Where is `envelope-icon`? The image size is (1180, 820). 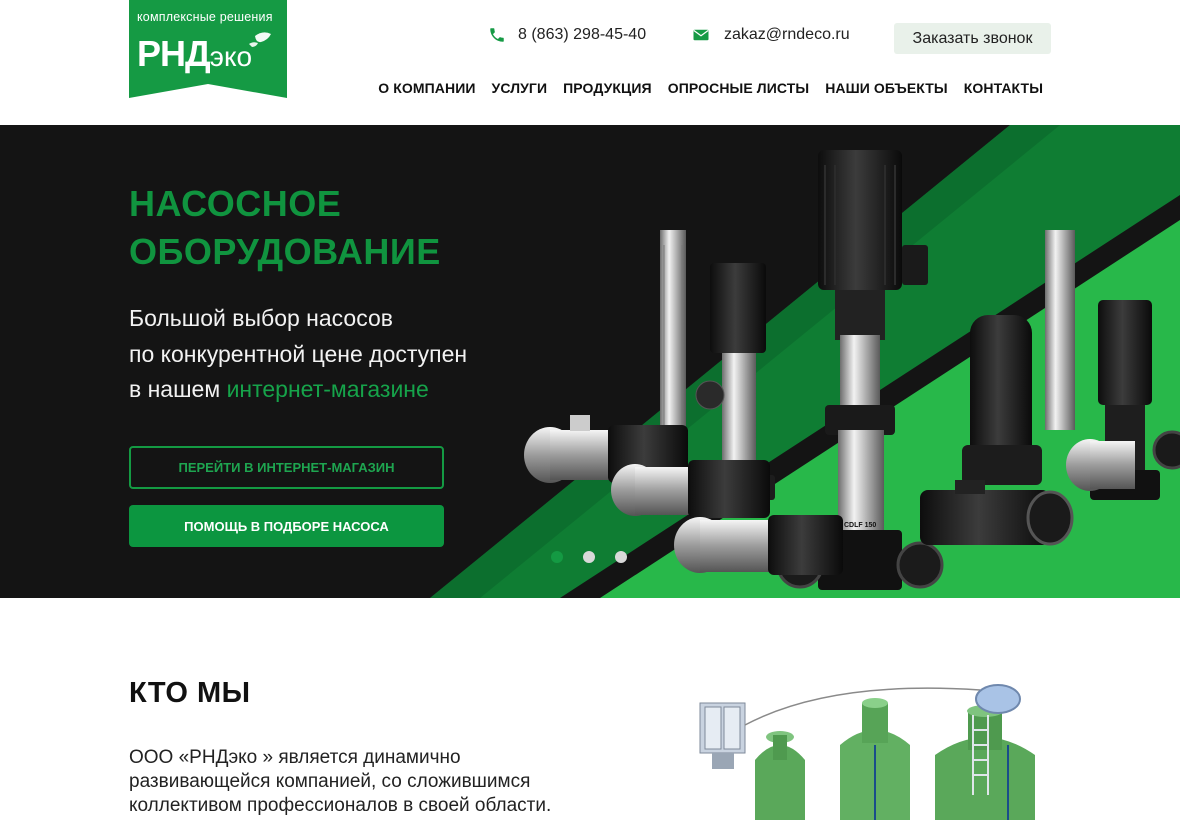 envelope-icon is located at coordinates (701, 35).